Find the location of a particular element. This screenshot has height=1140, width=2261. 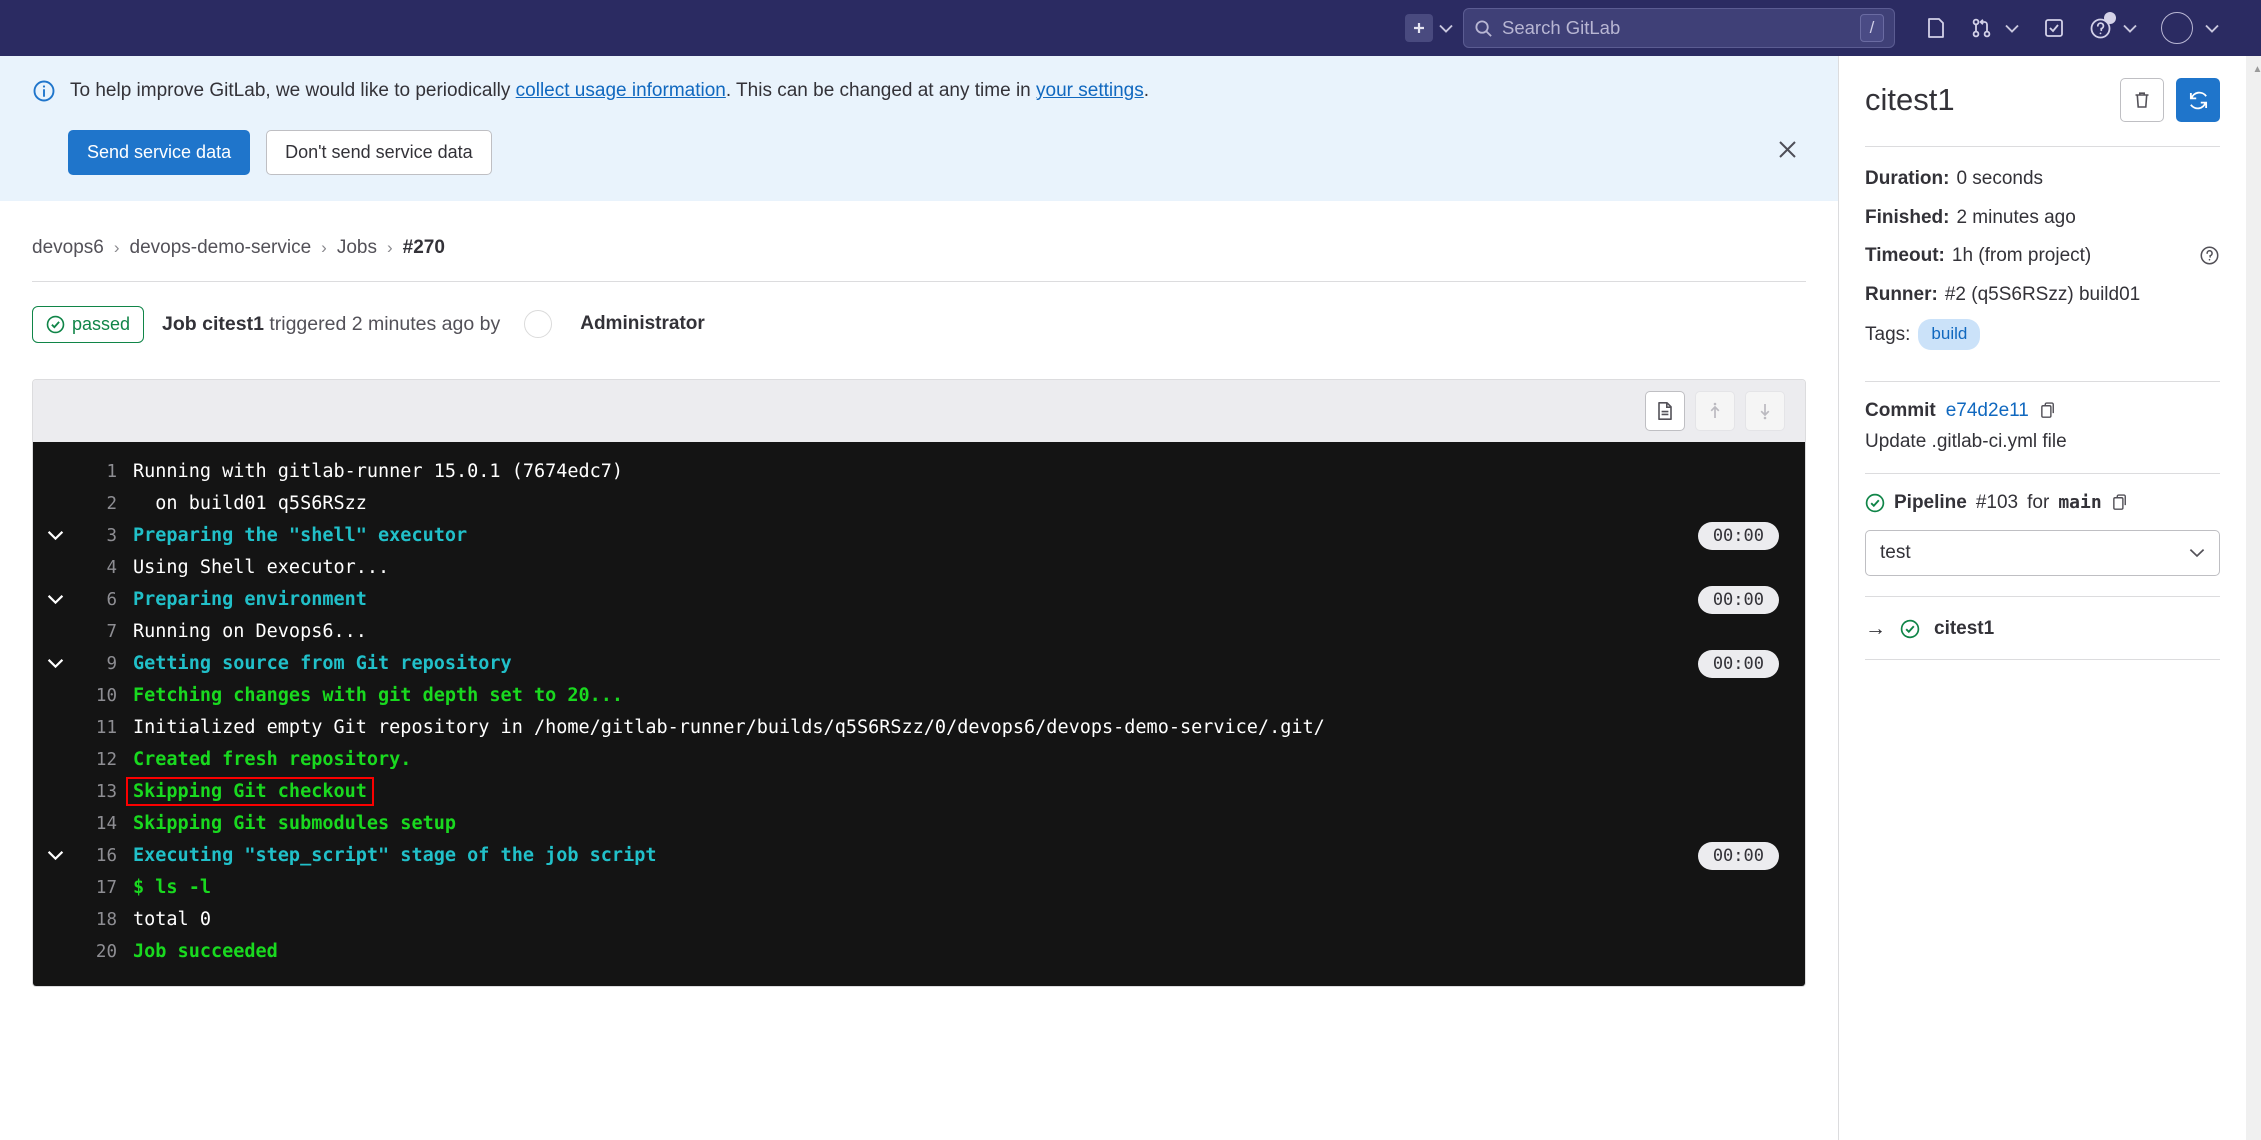

log-line-number: 10 is located at coordinates (97, 696).